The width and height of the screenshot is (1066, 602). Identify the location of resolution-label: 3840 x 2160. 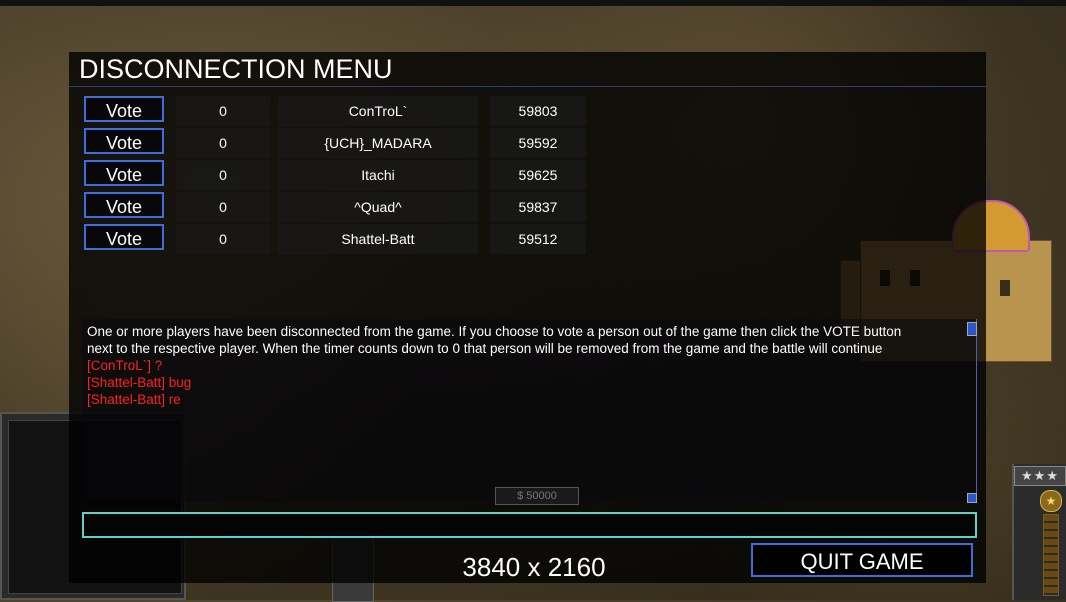
(534, 567).